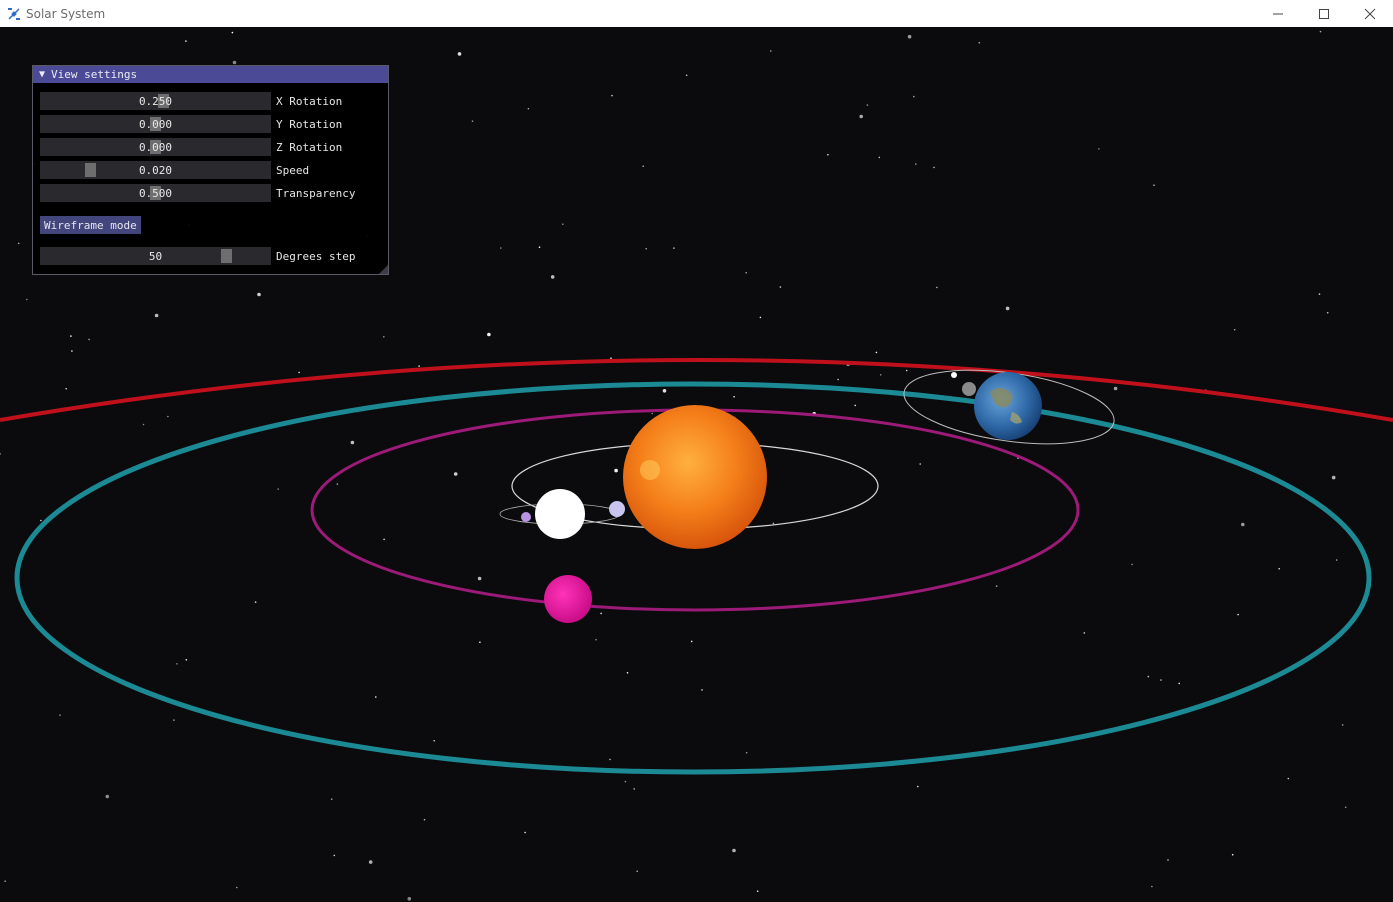 The image size is (1393, 902). What do you see at coordinates (1370, 13) in the screenshot?
I see `close-button` at bounding box center [1370, 13].